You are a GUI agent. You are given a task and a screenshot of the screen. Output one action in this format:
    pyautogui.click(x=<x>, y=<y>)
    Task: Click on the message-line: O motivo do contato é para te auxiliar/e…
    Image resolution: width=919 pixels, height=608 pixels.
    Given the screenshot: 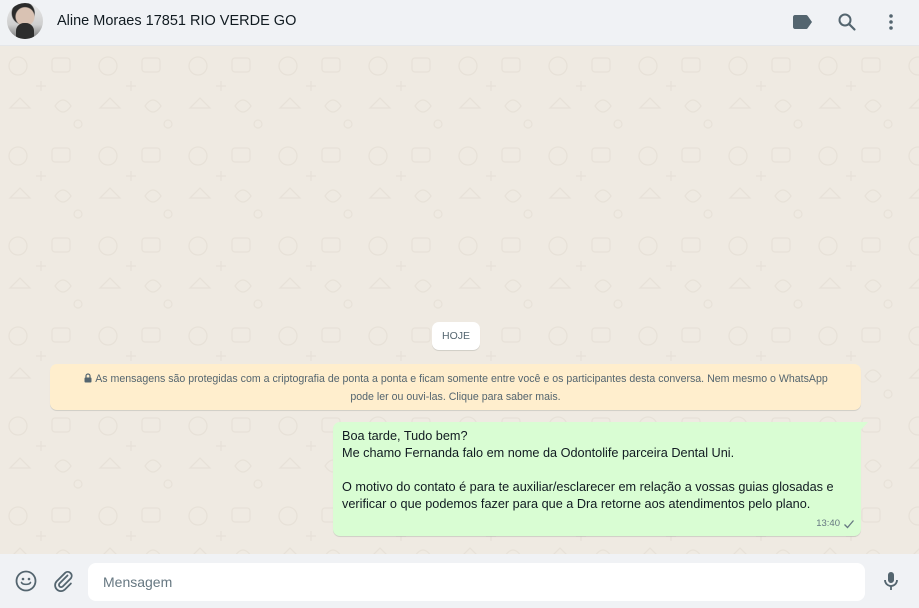 What is the action you would take?
    pyautogui.click(x=588, y=487)
    